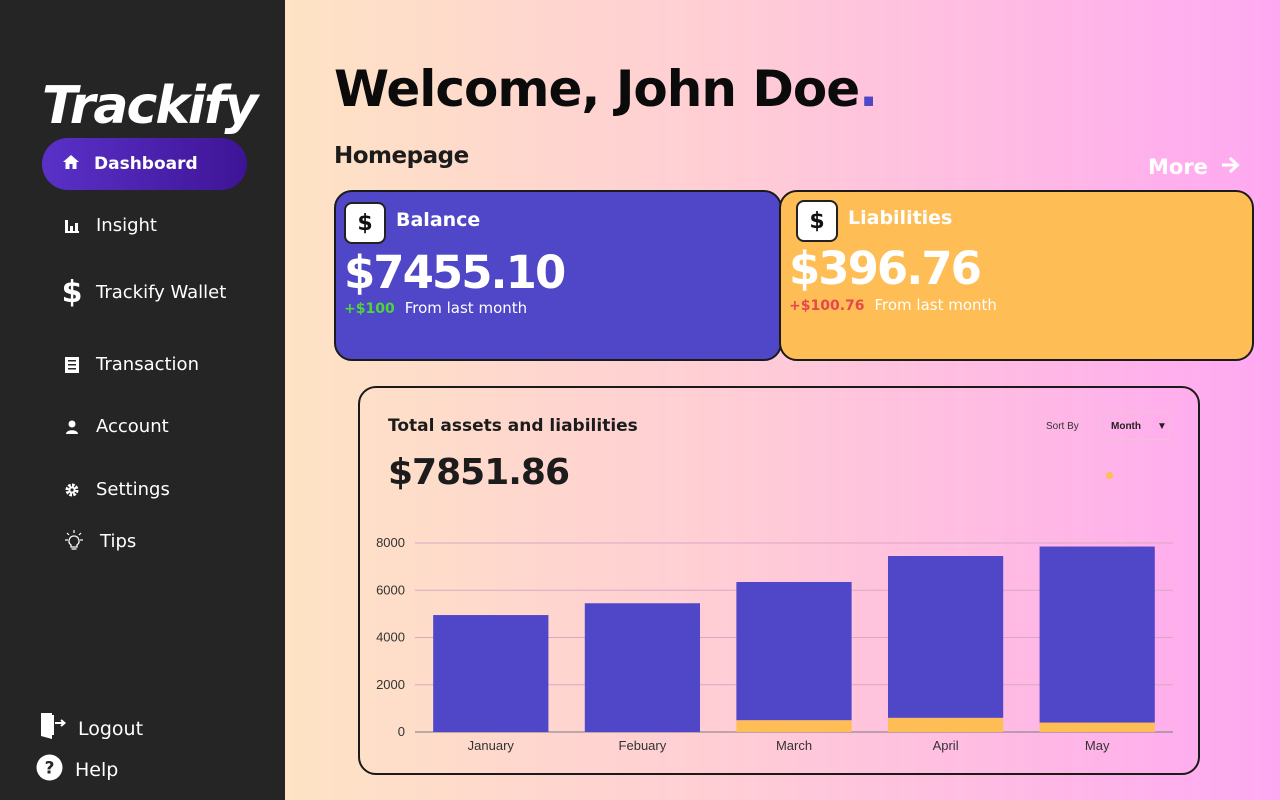  I want to click on chart-title: Total assets and liabilities, so click(513, 426).